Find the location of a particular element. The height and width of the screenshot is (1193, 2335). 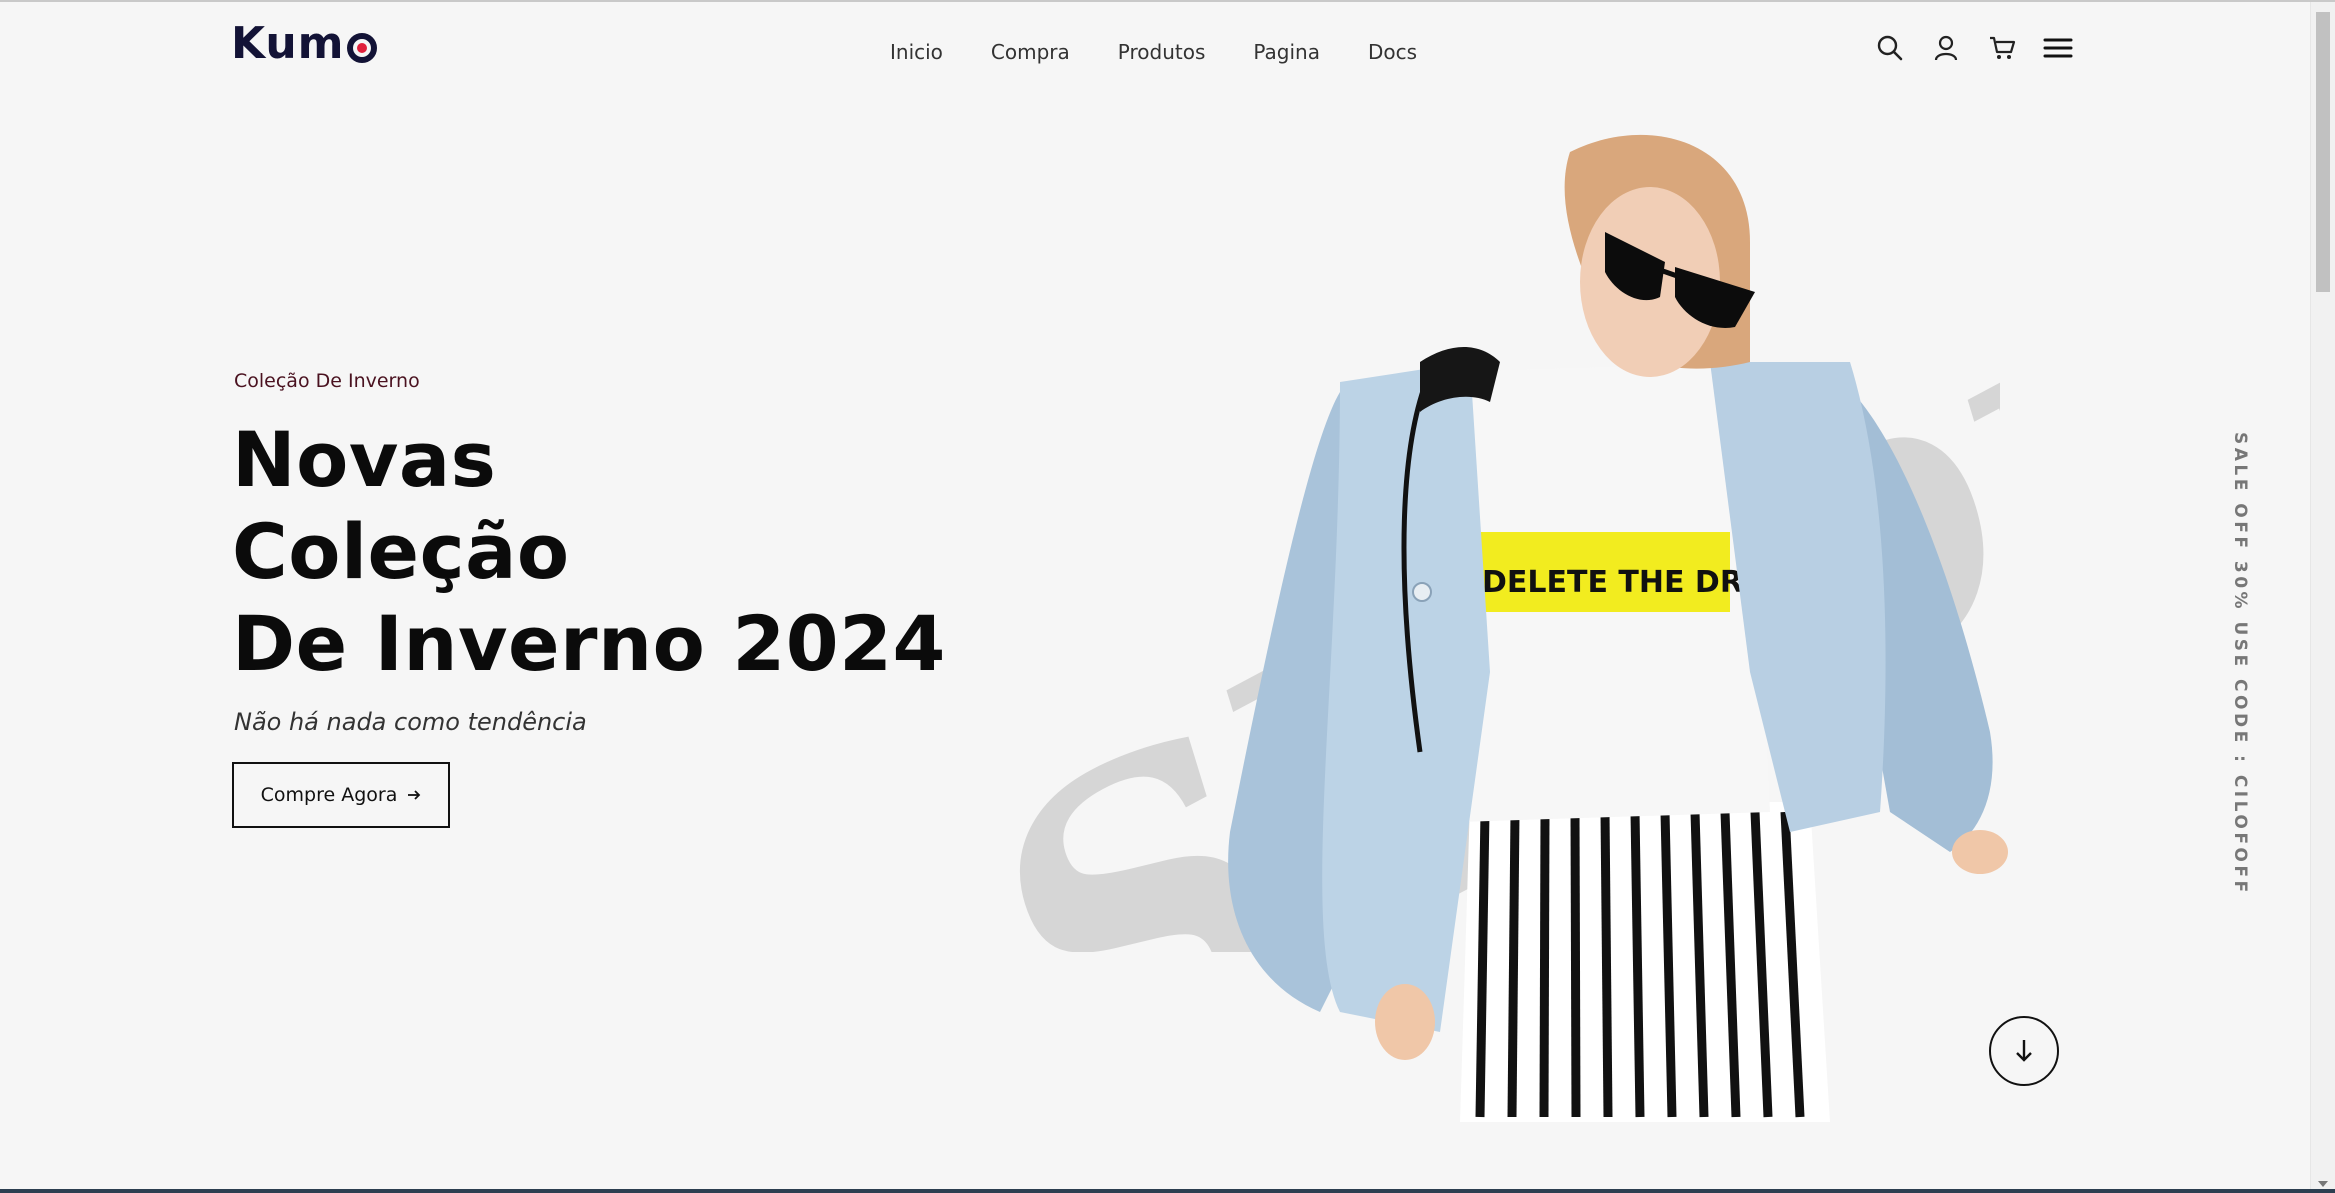

side-promo-text: SALE OFF 30% USE CODE : CILOFOFF is located at coordinates (2240, 664).